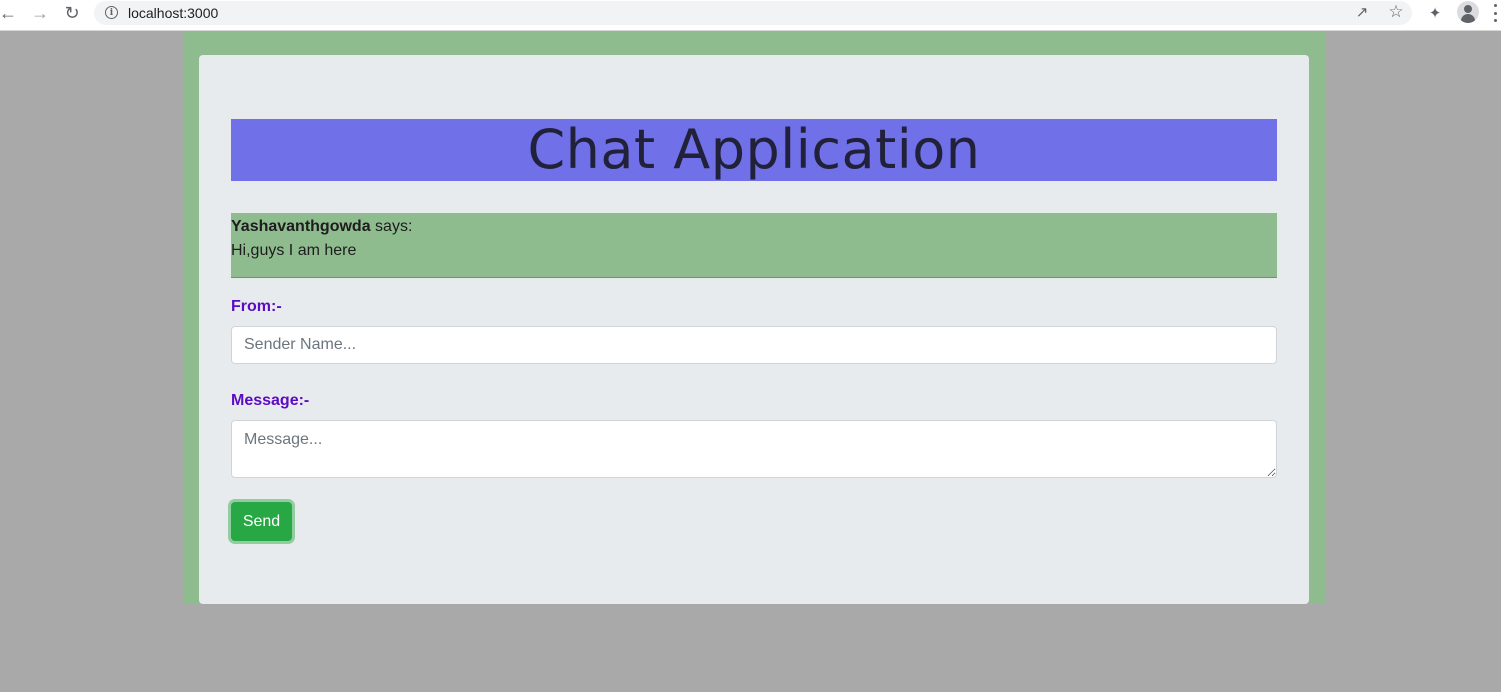 Image resolution: width=1501 pixels, height=692 pixels. Describe the element at coordinates (173, 13) in the screenshot. I see `url-text: localhost:3000` at that location.